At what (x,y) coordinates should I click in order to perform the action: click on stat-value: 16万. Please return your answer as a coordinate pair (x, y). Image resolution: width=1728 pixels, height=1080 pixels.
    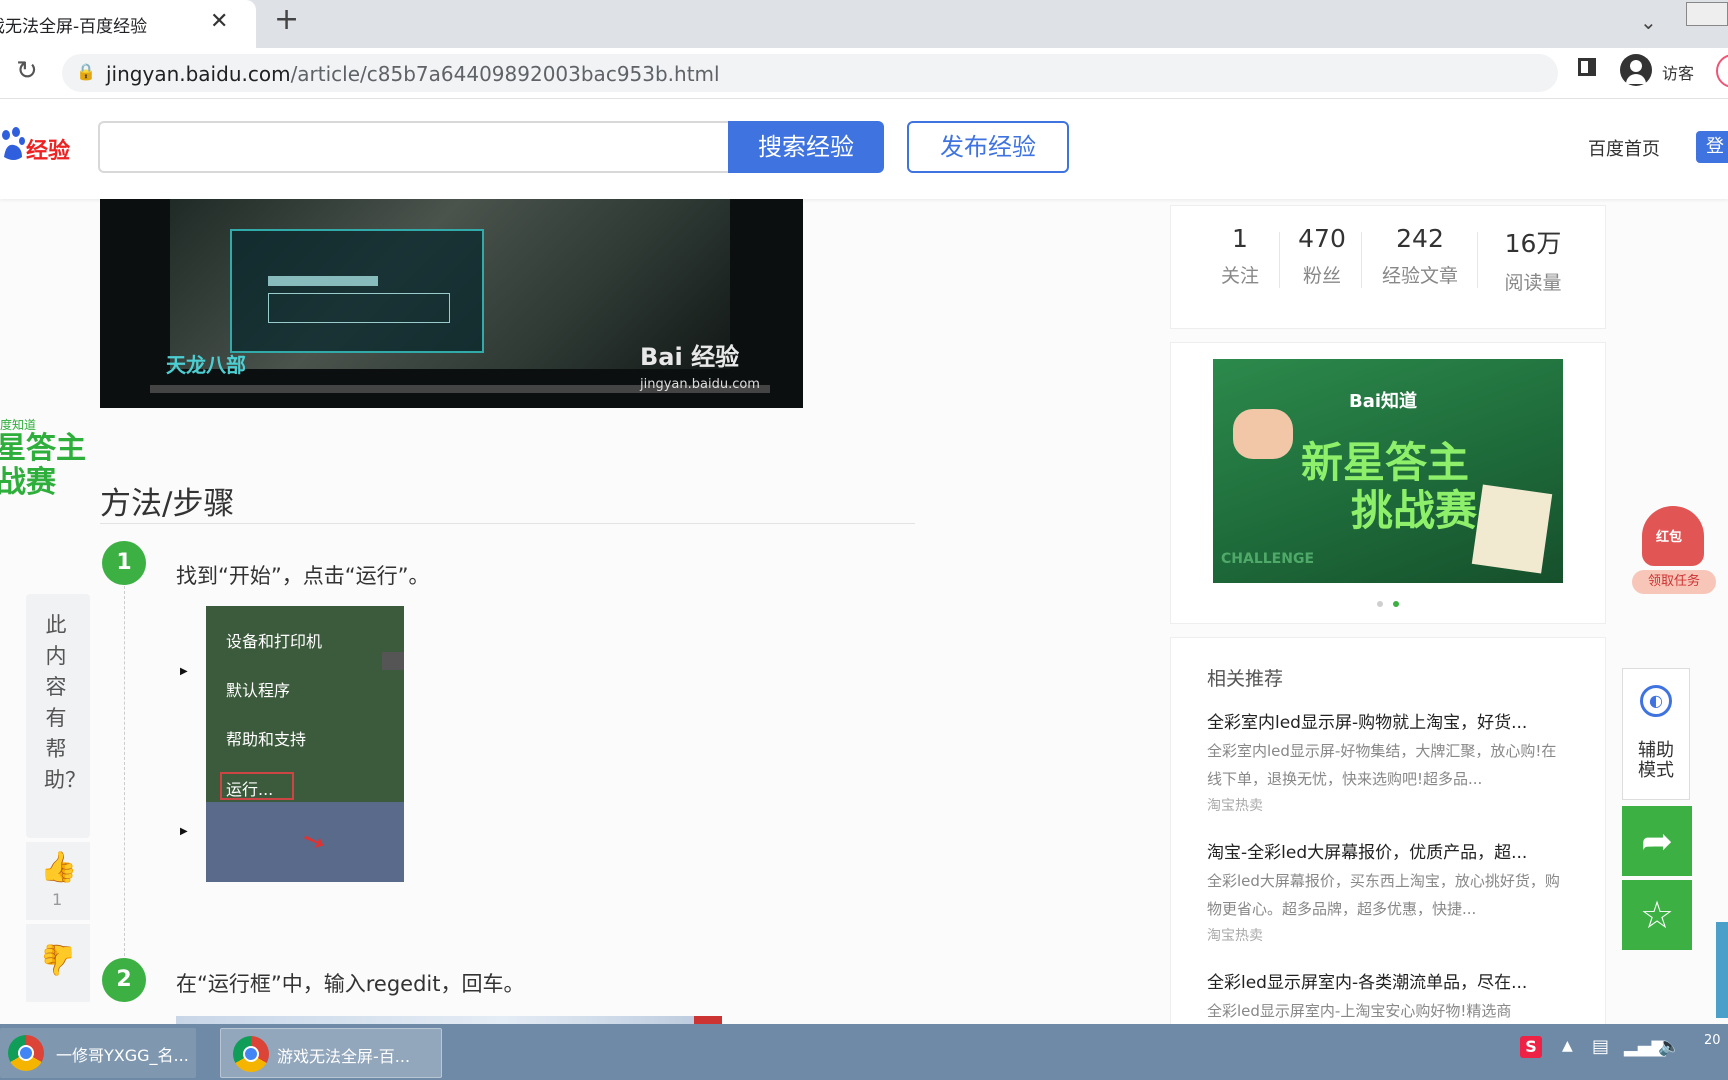
    Looking at the image, I should click on (1533, 243).